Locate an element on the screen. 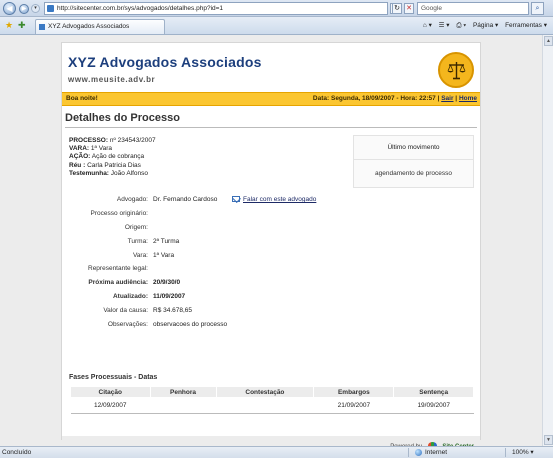 Image resolution: width=553 pixels, height=458 pixels. last-movement-box: Último movimento agendamento de processo is located at coordinates (413, 161).